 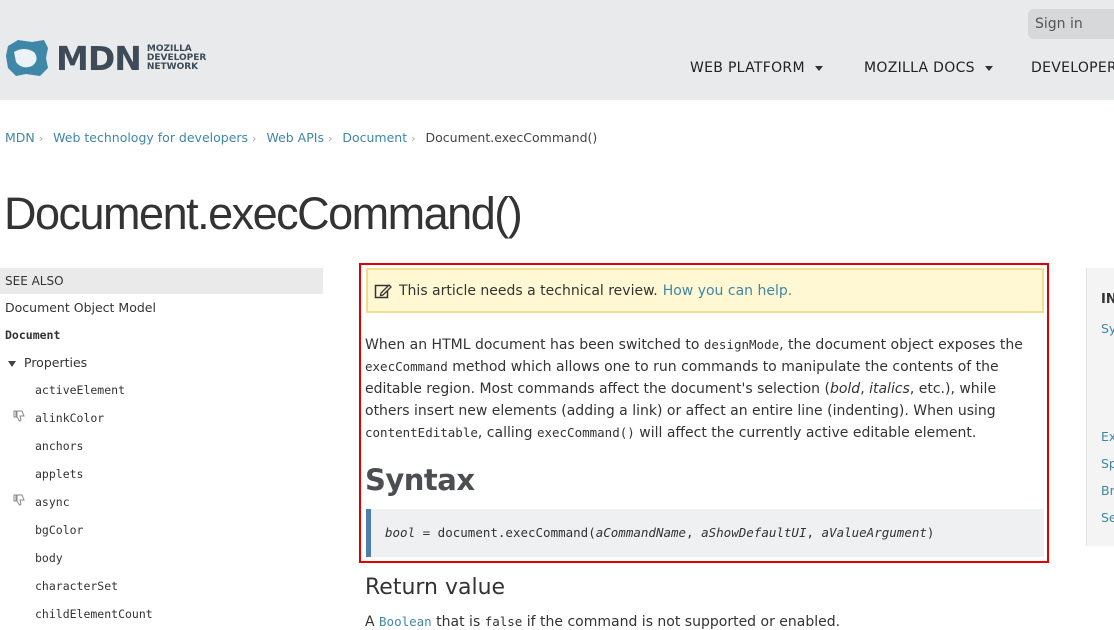 I want to click on code-design-mode: designMode, so click(x=741, y=344).